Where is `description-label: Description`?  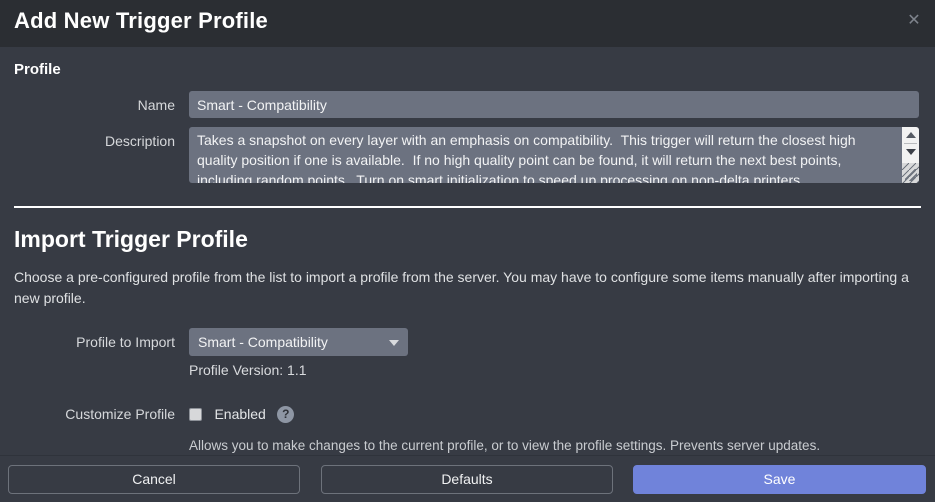 description-label: Description is located at coordinates (139, 141).